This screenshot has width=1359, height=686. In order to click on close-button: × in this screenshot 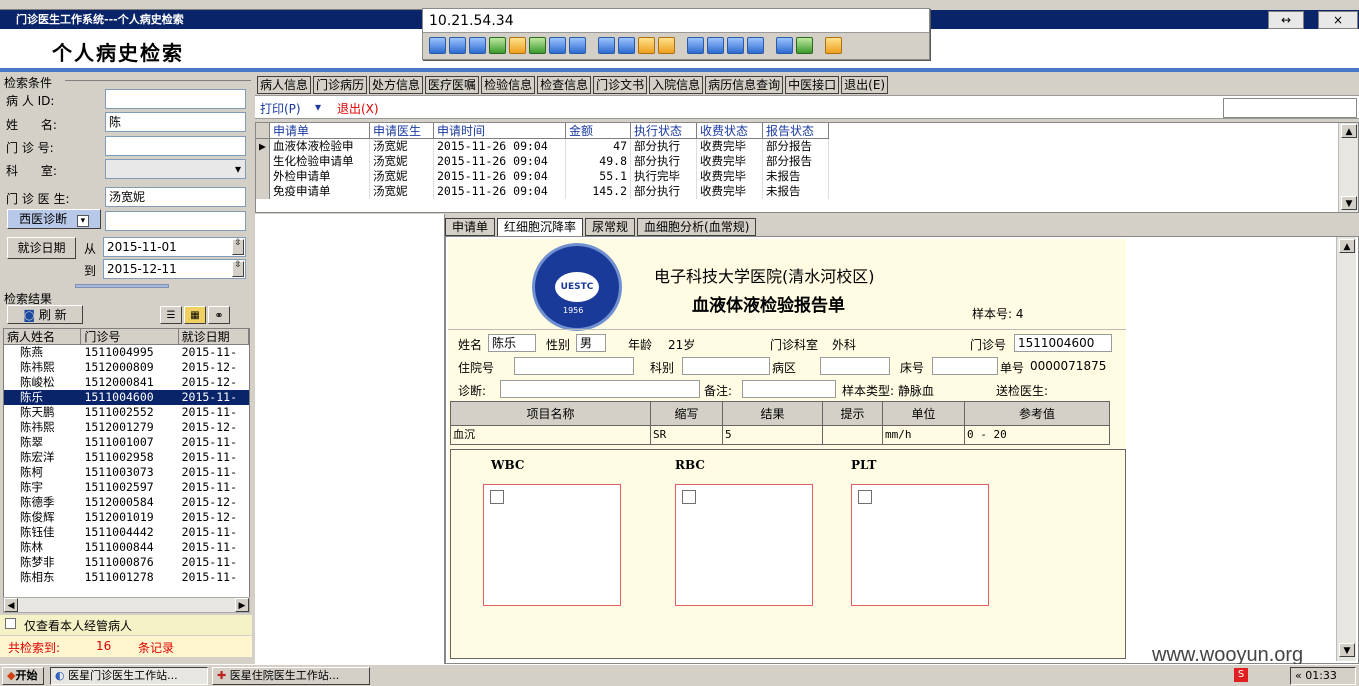, I will do `click(1338, 20)`.